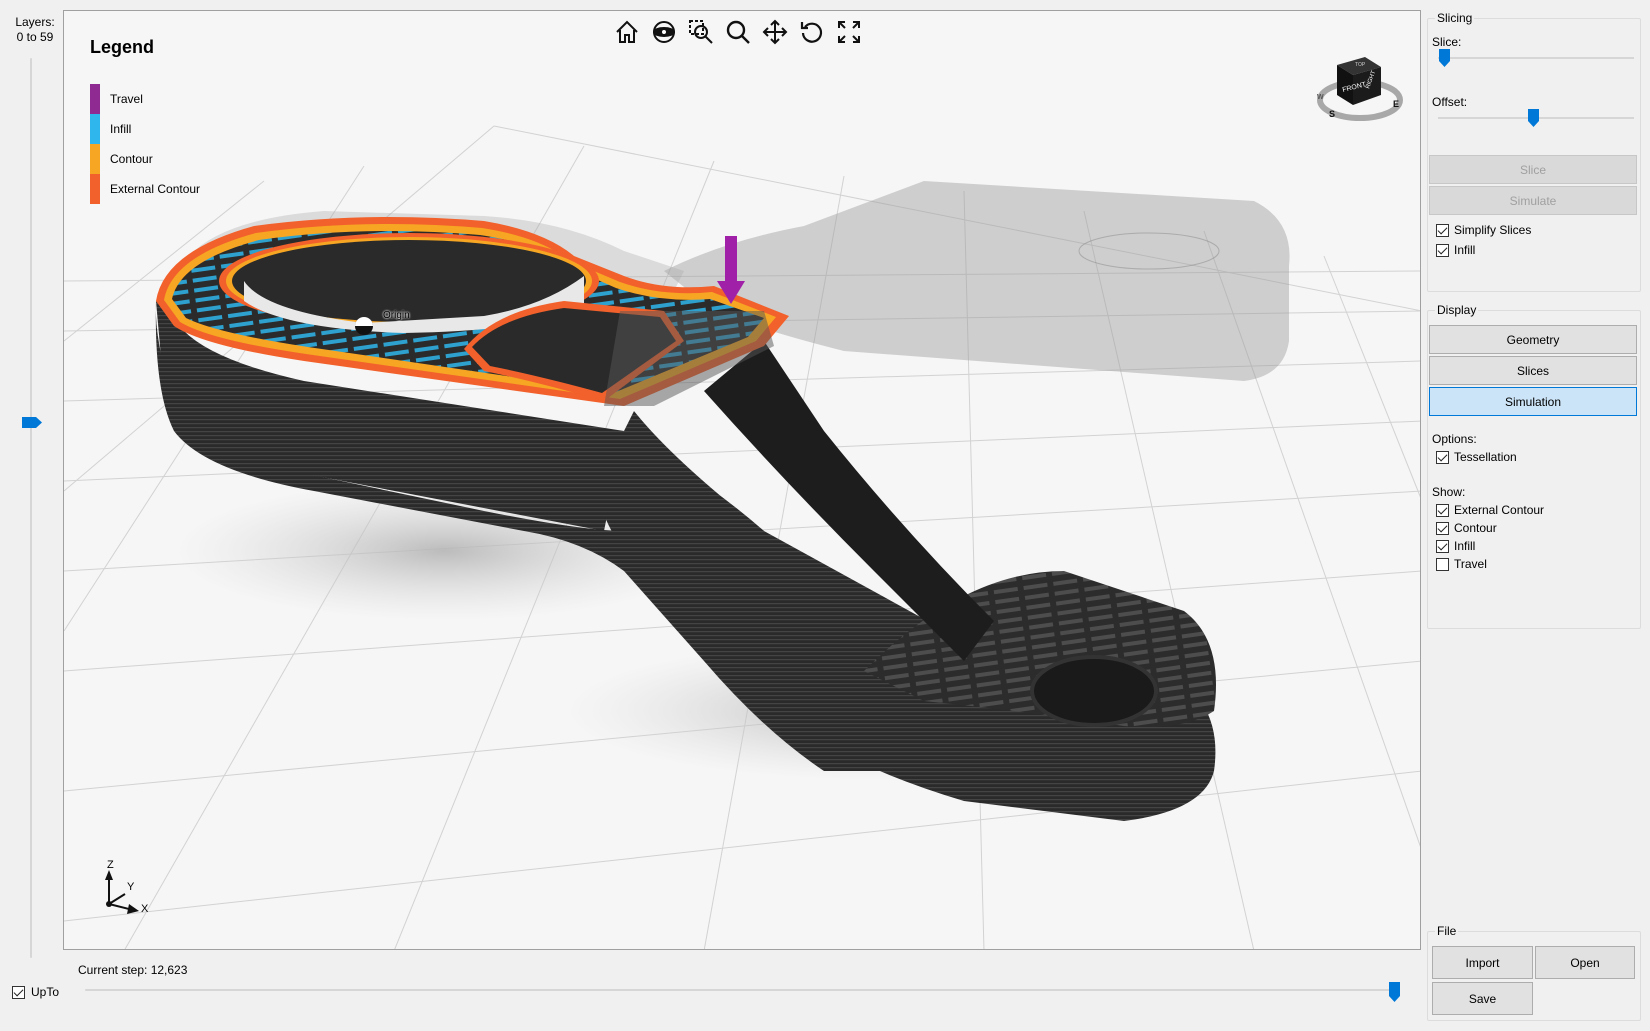 The image size is (1650, 1031). I want to click on rotate-icon, so click(812, 32).